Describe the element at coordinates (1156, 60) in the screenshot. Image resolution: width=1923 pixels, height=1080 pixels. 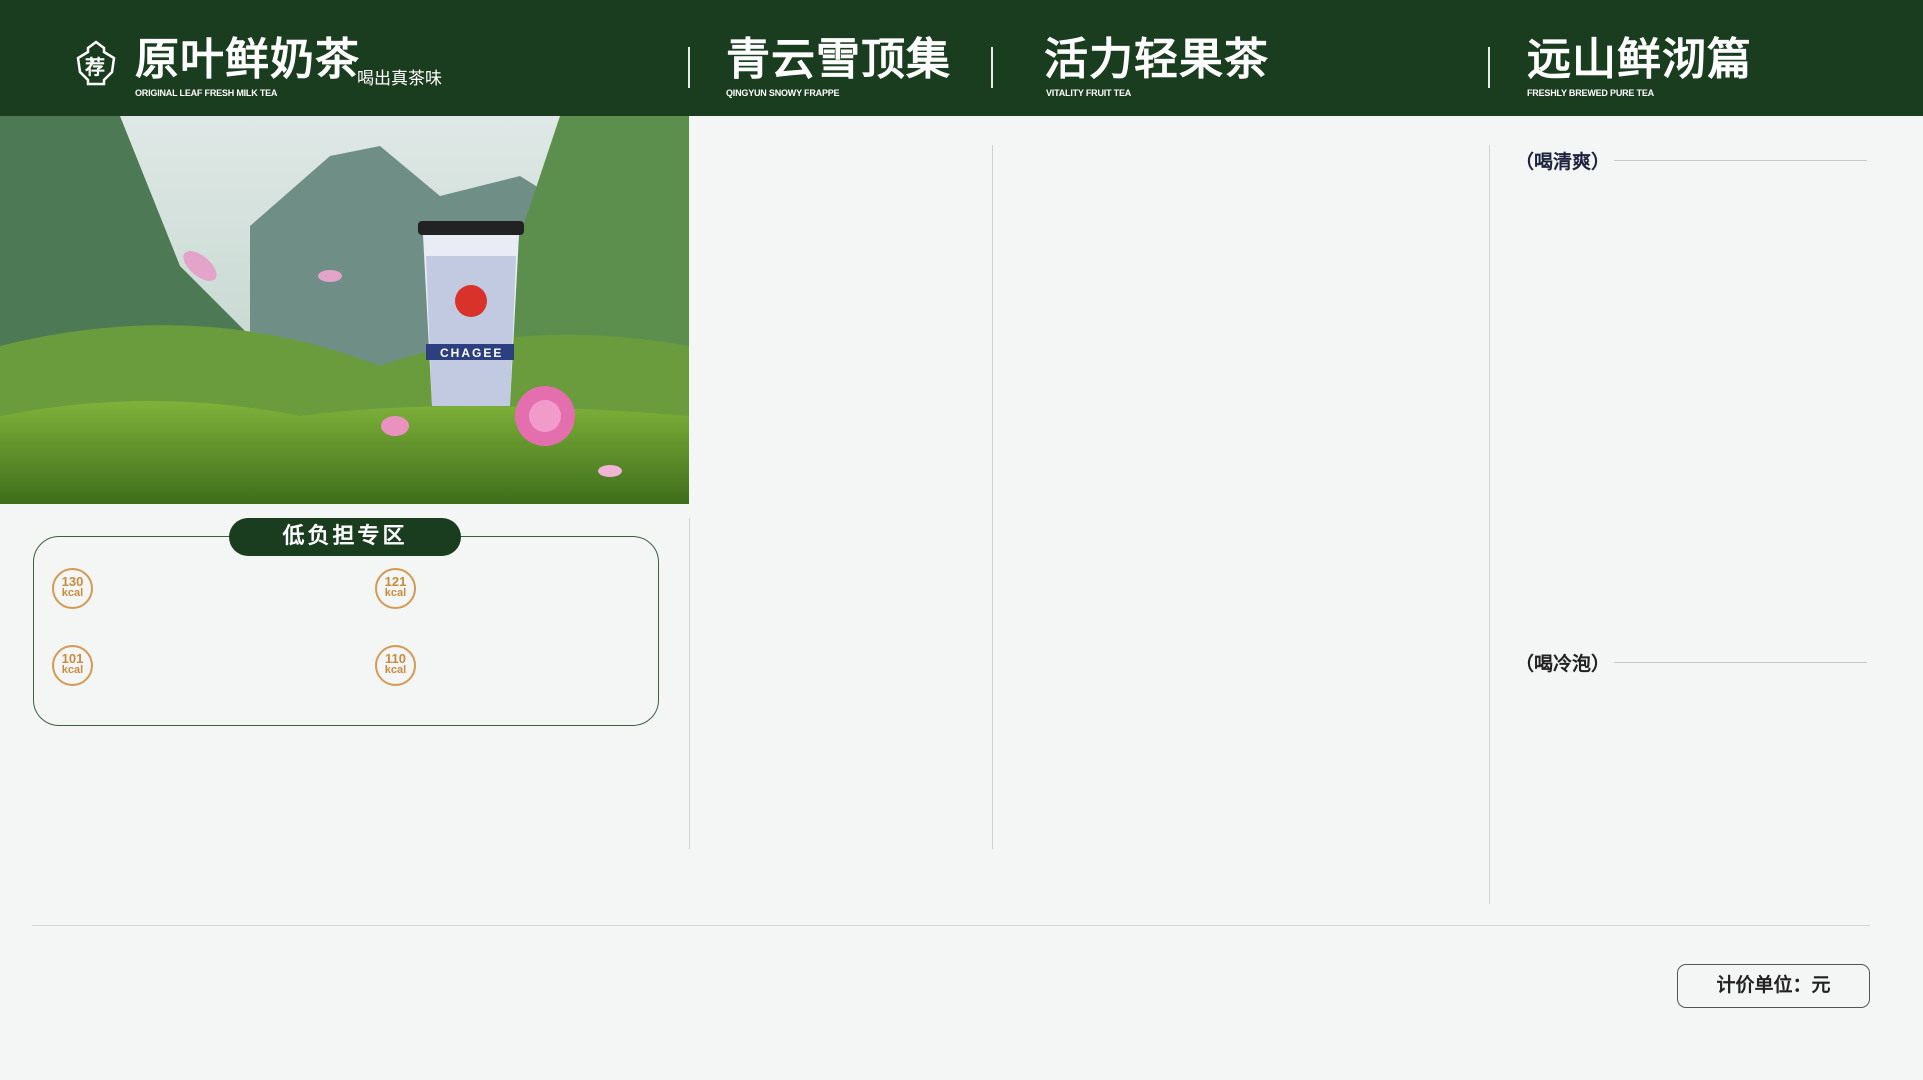
I see `category-title-fruit-tea: 活力轻果茶` at that location.